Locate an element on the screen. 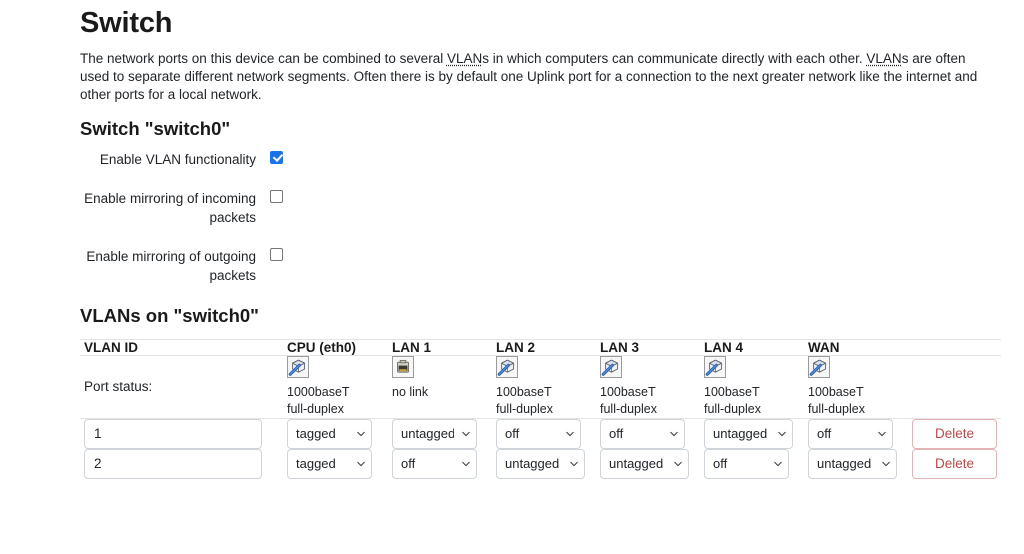 This screenshot has height=554, width=1024. vlan-port-cell-cpu-2: offuntaggedtagged is located at coordinates (339, 463).